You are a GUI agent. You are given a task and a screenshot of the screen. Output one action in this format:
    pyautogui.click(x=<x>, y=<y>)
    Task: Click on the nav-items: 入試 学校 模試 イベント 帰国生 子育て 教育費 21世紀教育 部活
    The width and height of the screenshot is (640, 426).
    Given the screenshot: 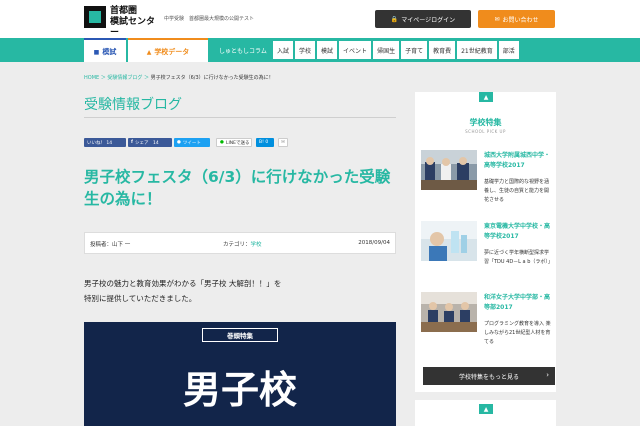 What is the action you would take?
    pyautogui.click(x=397, y=50)
    